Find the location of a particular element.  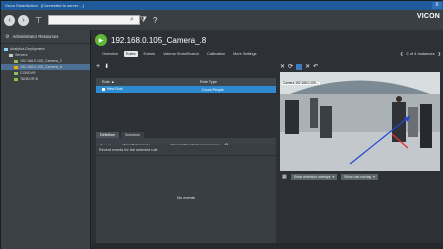

tab-overview: Overview is located at coordinates (110, 54).